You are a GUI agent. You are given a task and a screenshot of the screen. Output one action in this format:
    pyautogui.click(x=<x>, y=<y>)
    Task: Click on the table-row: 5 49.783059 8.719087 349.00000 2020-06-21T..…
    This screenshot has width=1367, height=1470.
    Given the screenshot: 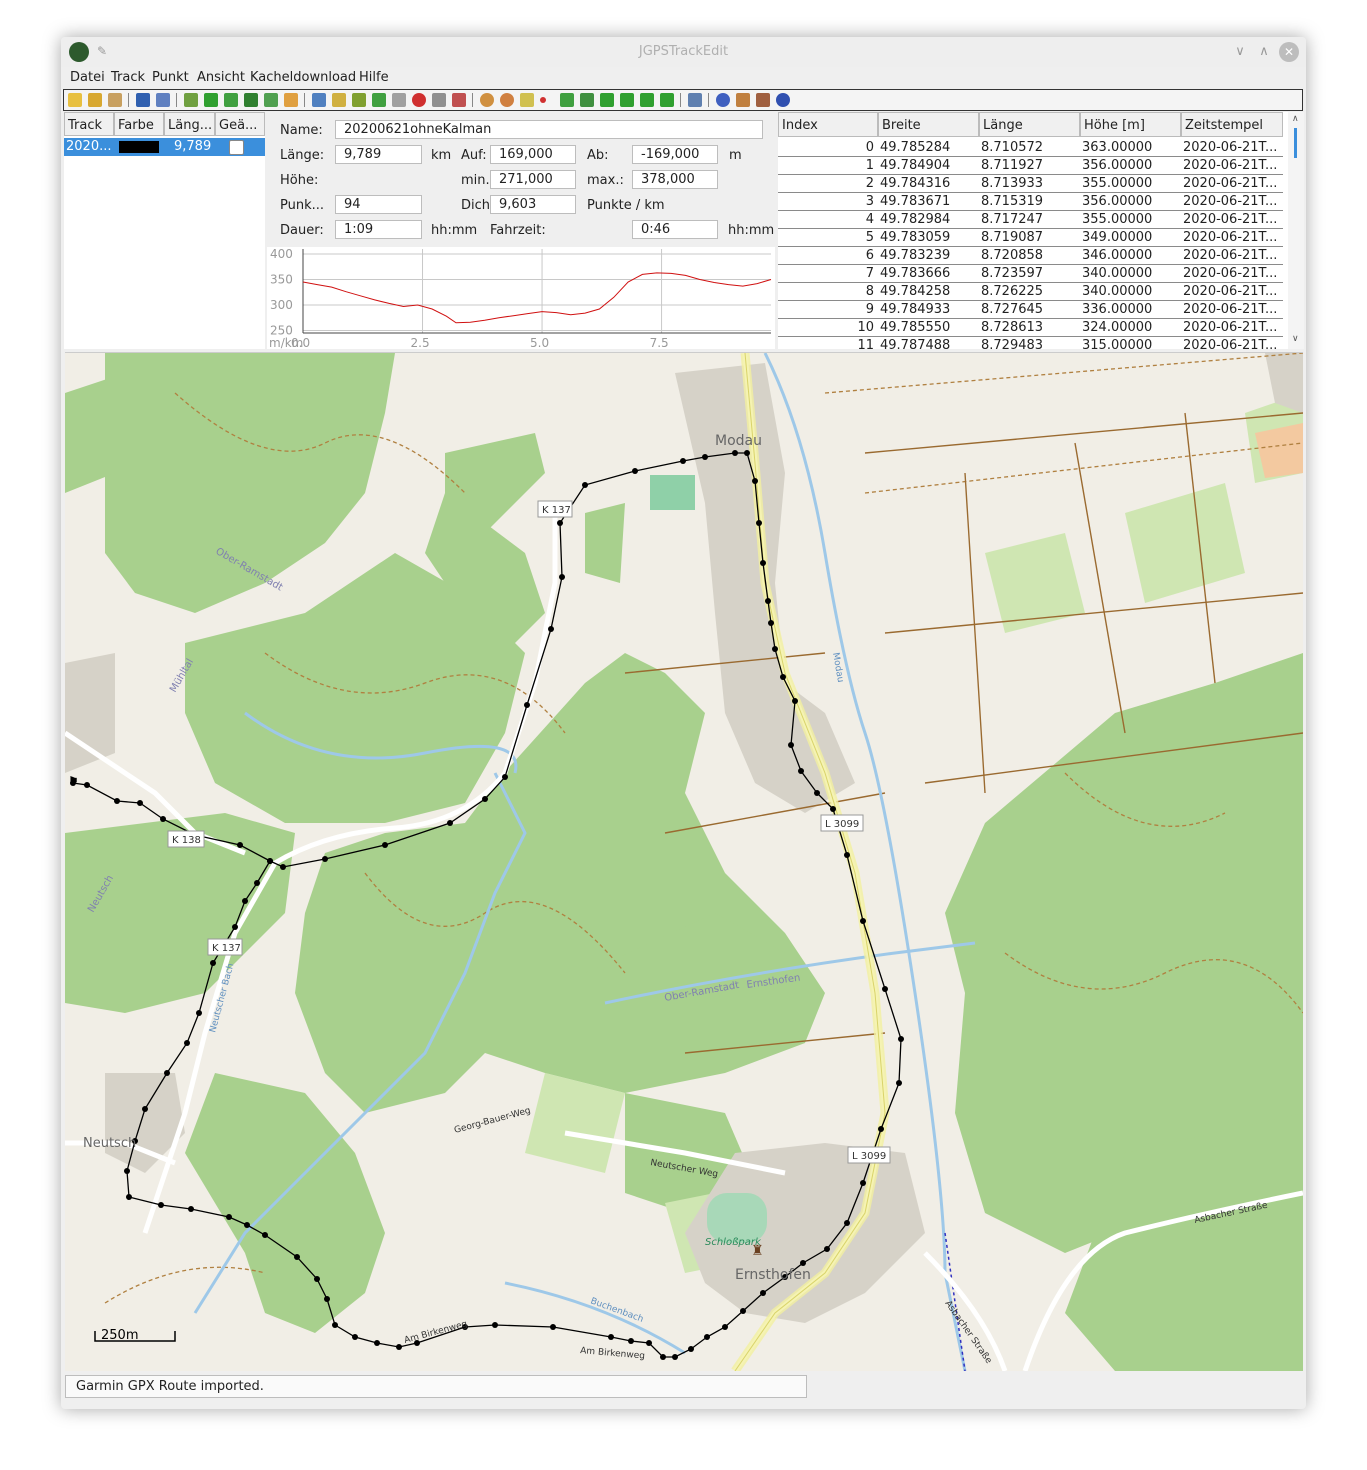 What is the action you would take?
    pyautogui.click(x=1030, y=238)
    